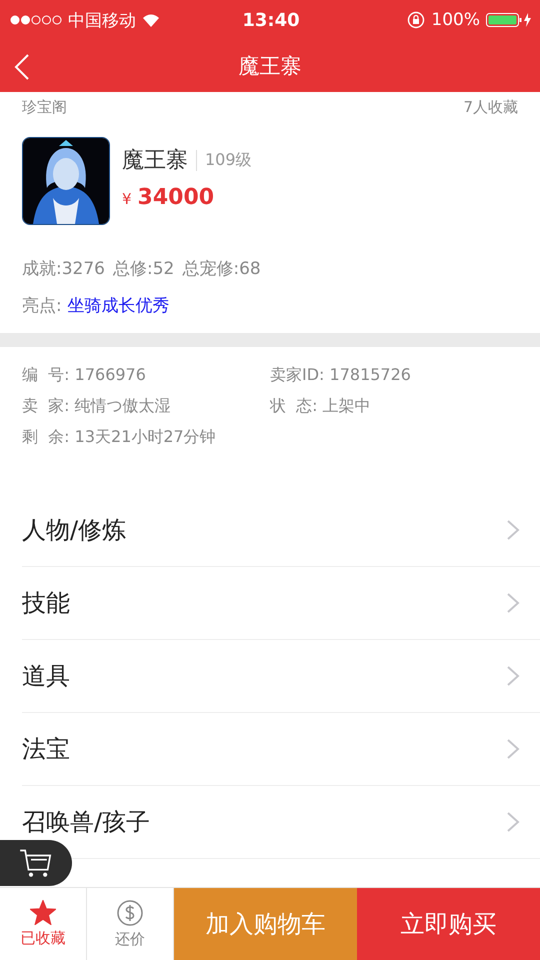  What do you see at coordinates (143, 269) in the screenshot?
I see `stat-text: 总修:52` at bounding box center [143, 269].